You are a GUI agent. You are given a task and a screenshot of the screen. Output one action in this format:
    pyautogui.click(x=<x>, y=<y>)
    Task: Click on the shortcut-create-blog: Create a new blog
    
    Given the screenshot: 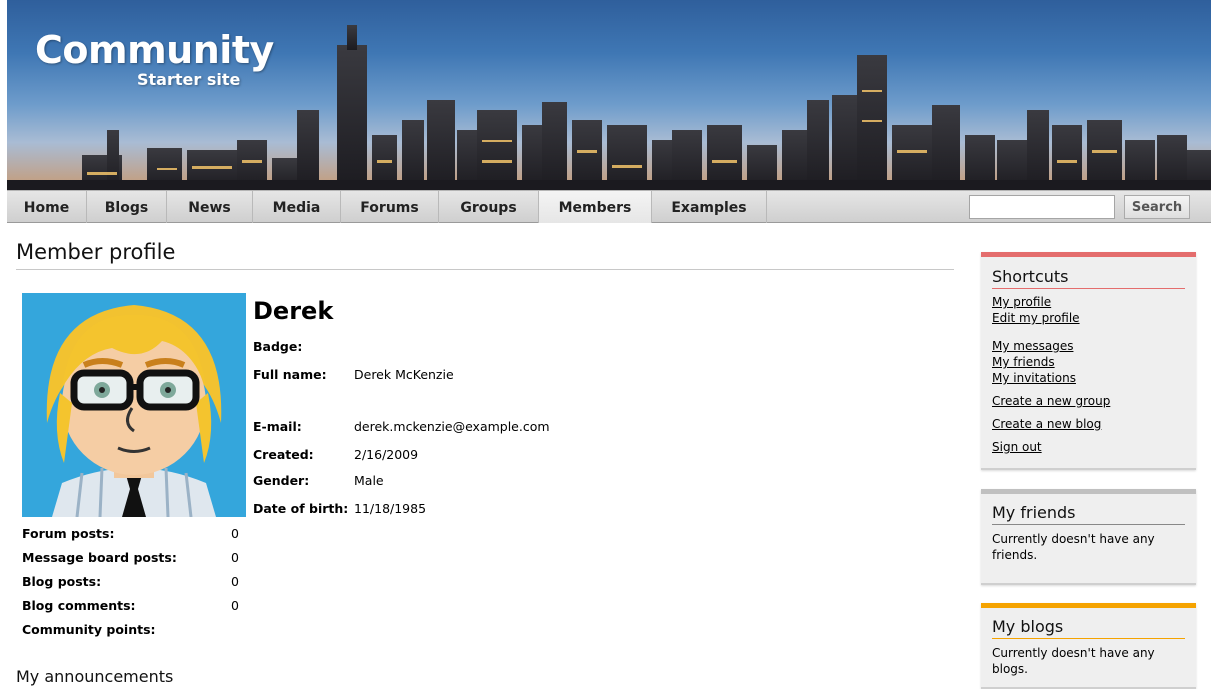 What is the action you would take?
    pyautogui.click(x=1094, y=424)
    